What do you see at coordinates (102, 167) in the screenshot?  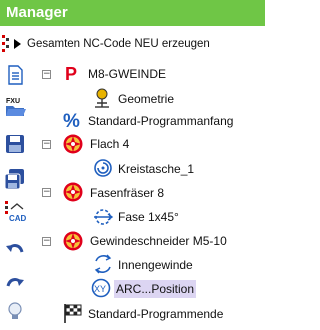 I see `circular-pocket-icon` at bounding box center [102, 167].